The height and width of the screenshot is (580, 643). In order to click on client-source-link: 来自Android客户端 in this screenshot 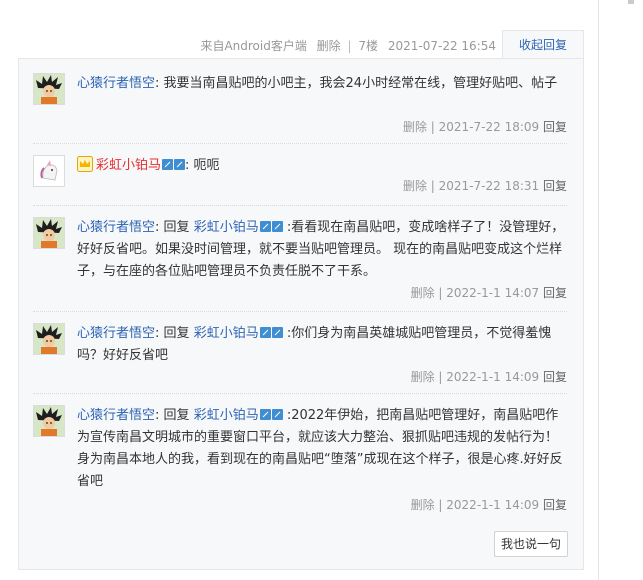, I will do `click(253, 46)`.